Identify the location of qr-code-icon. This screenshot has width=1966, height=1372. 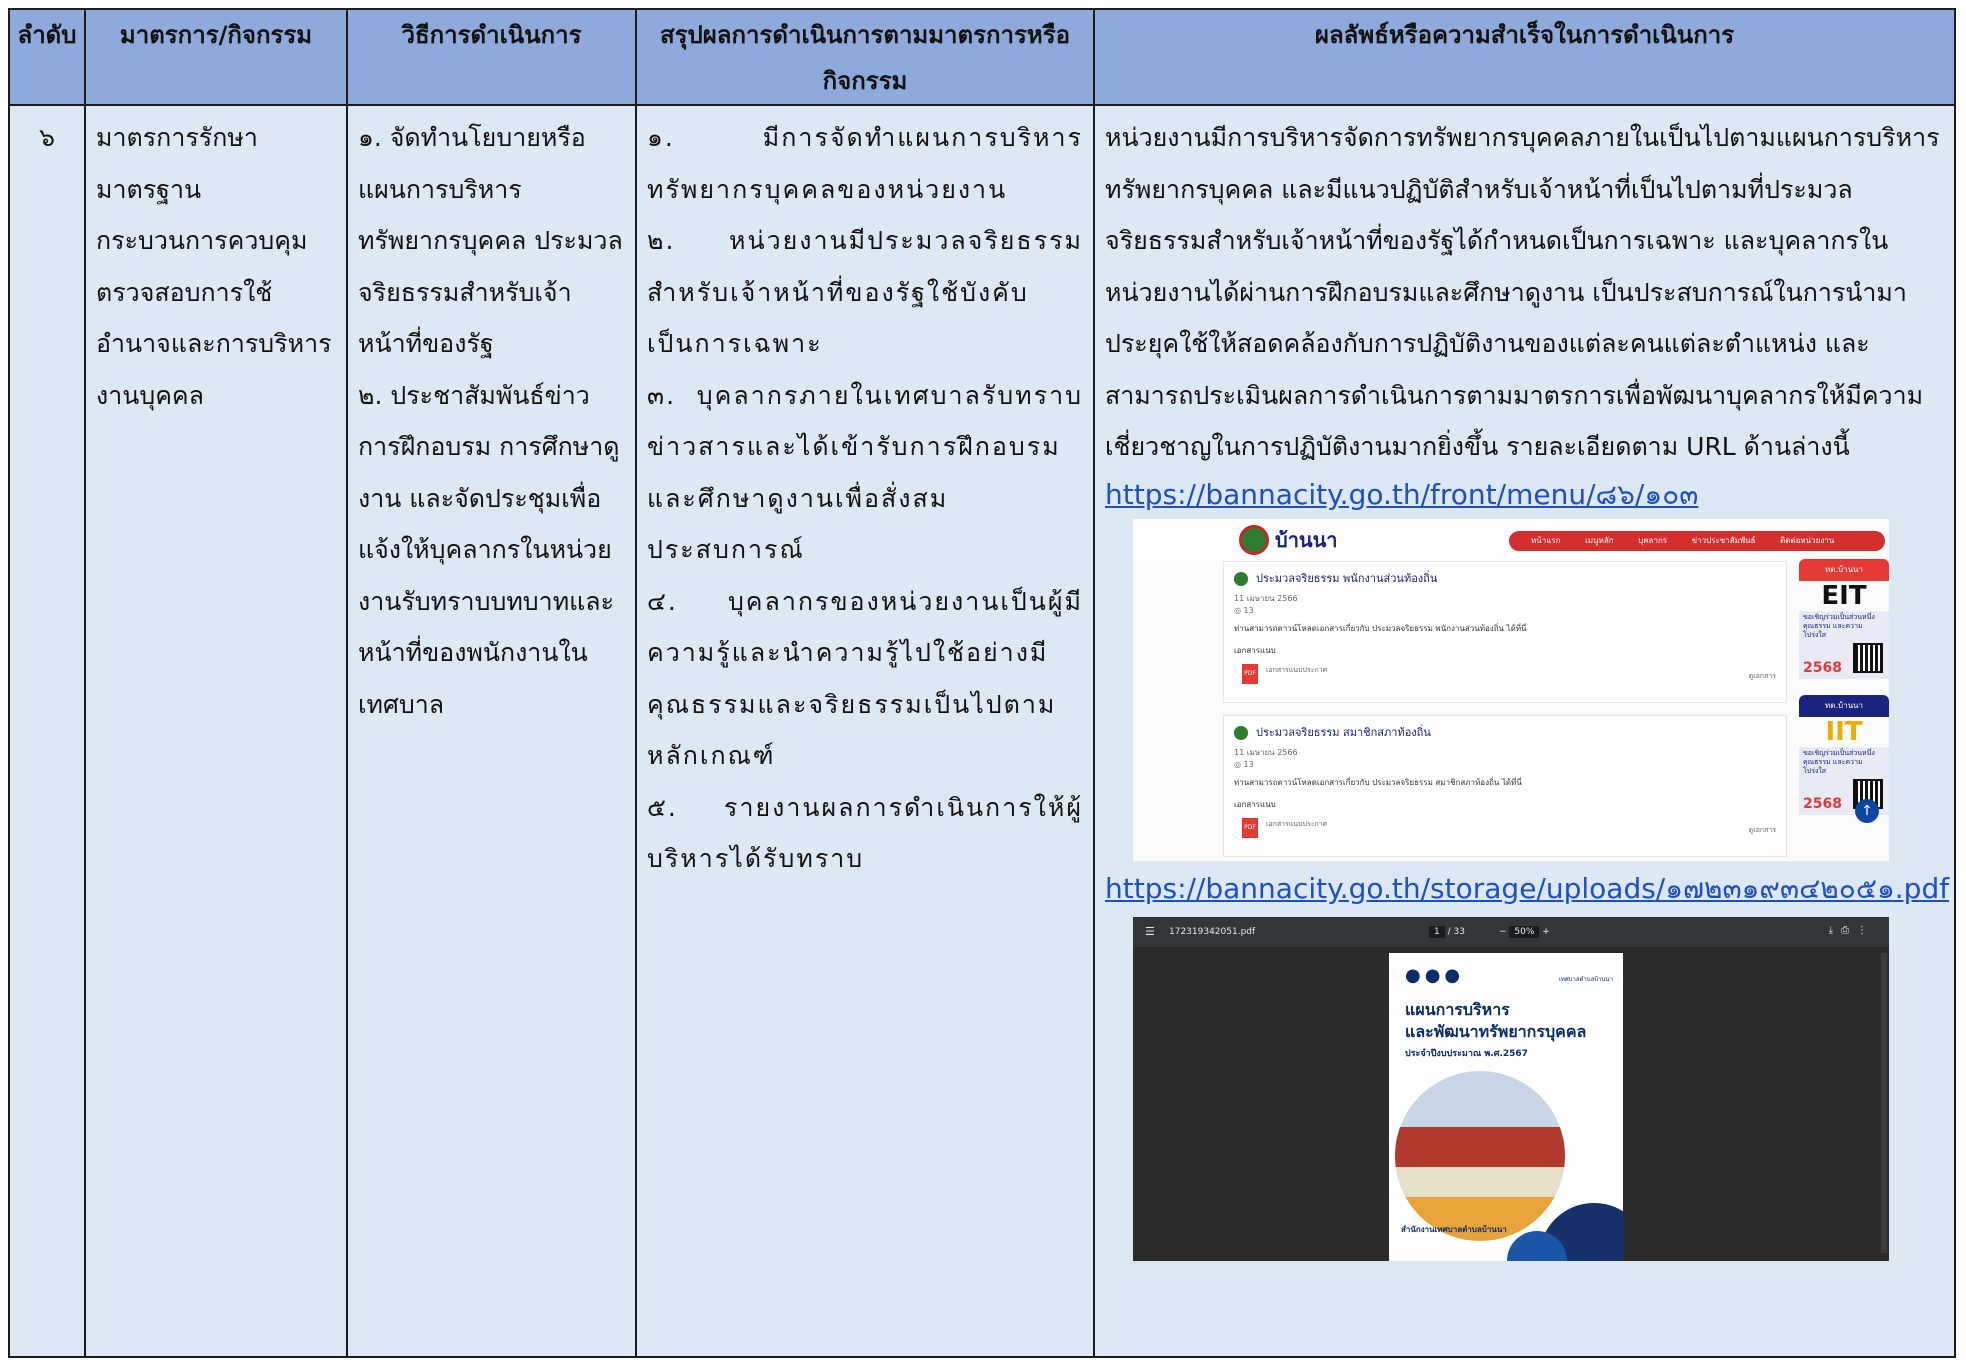
(1868, 657).